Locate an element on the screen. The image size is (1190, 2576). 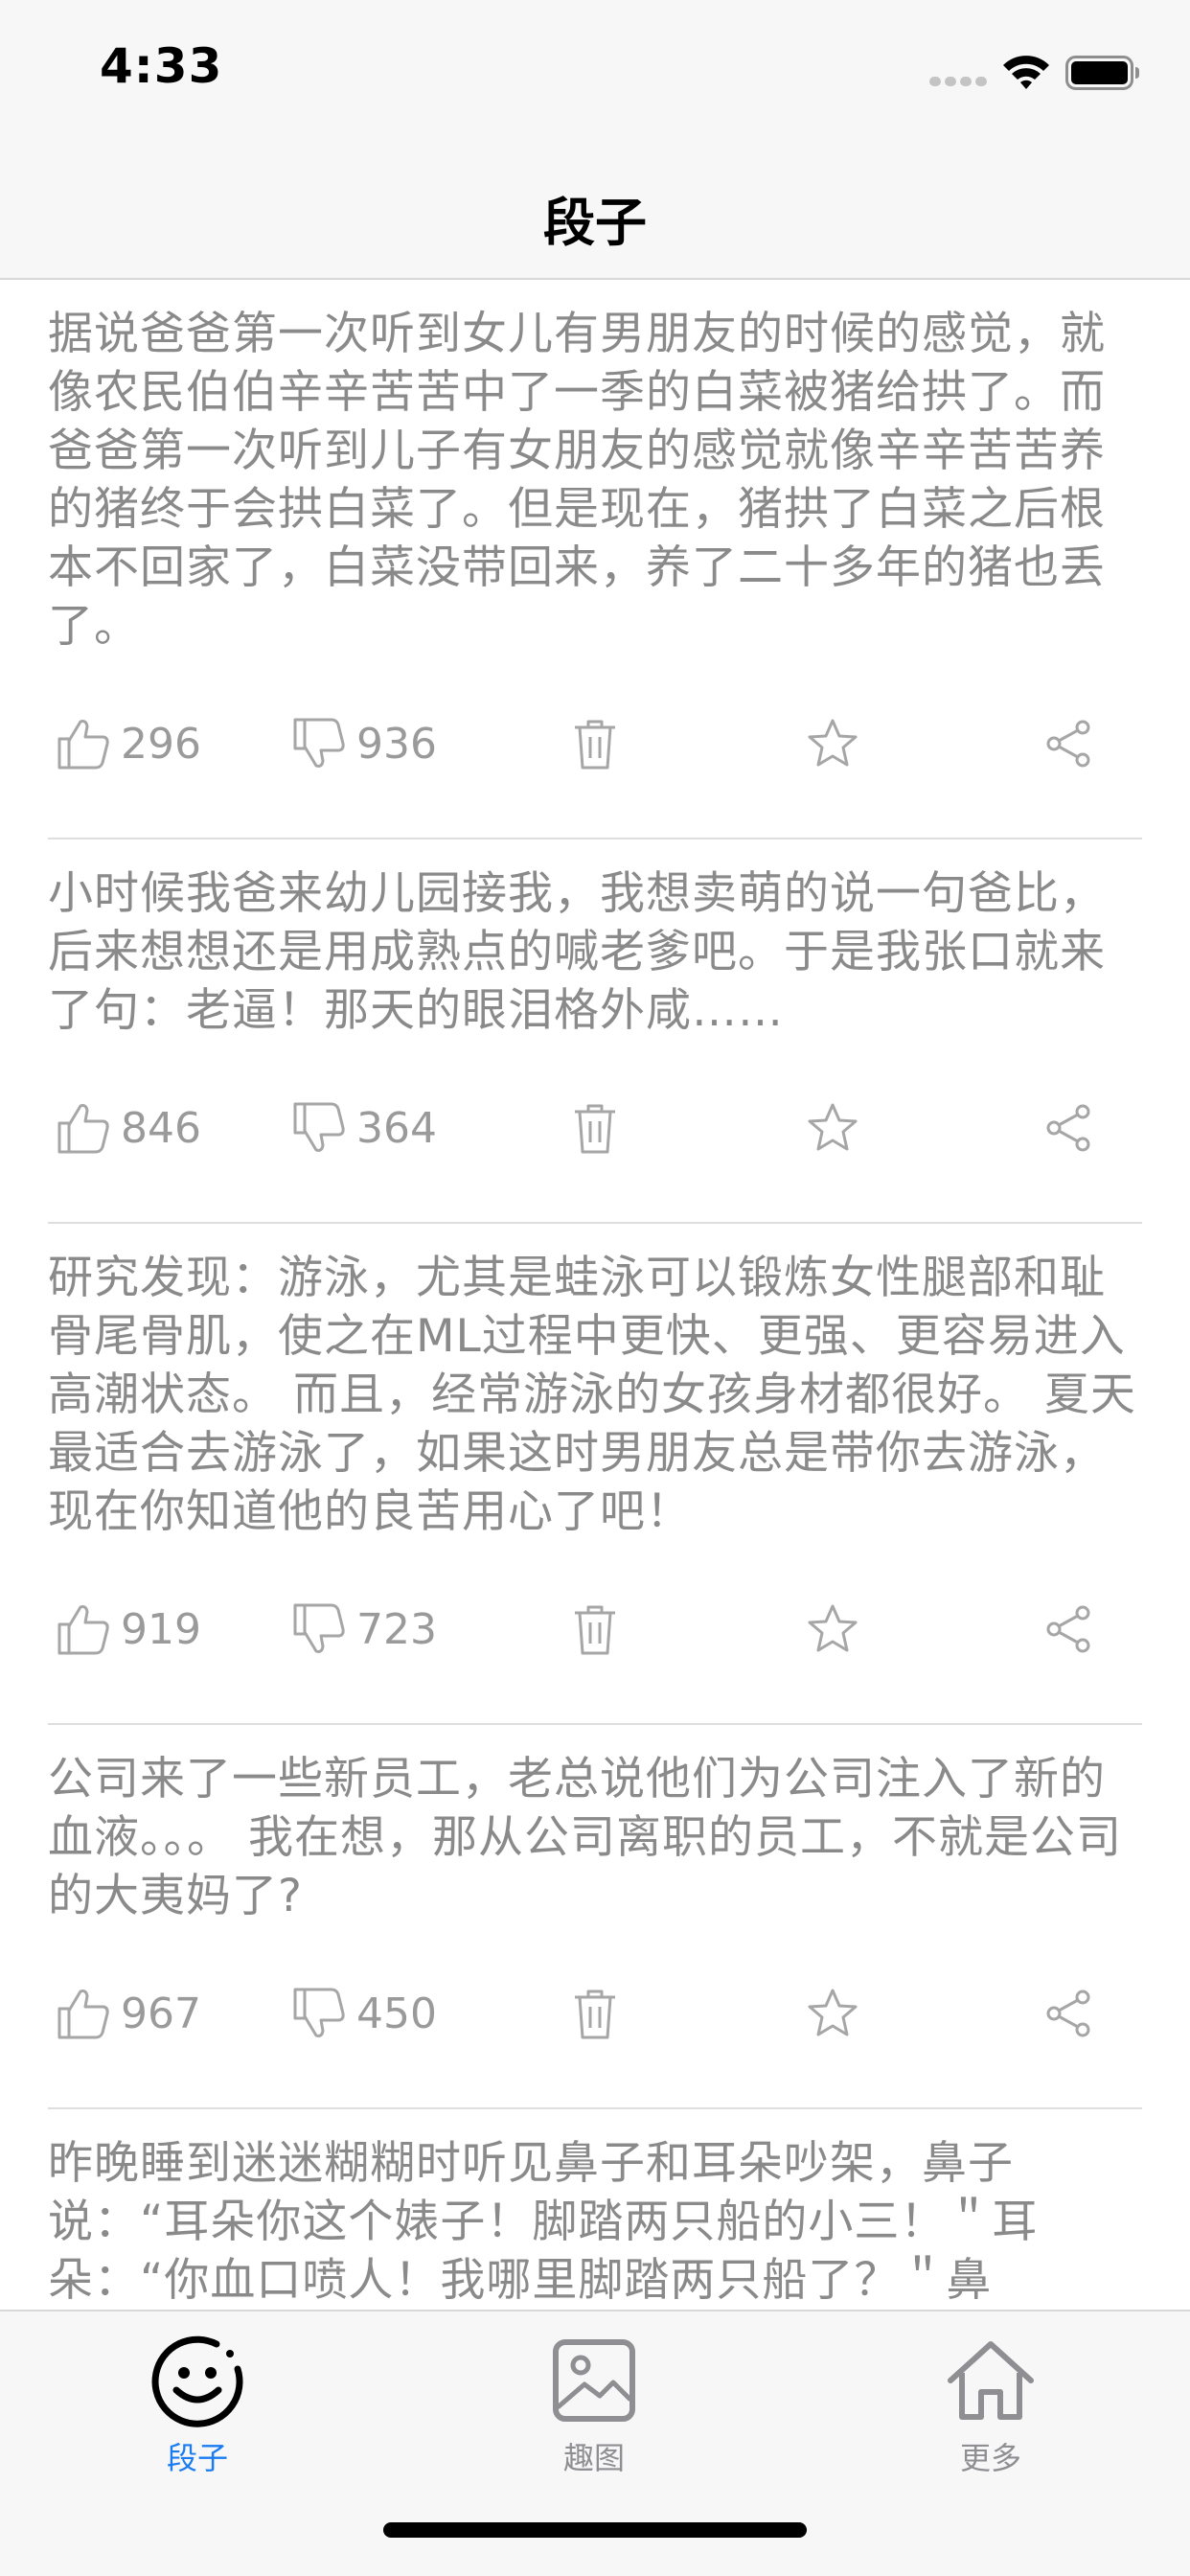
home-icon is located at coordinates (991, 2380).